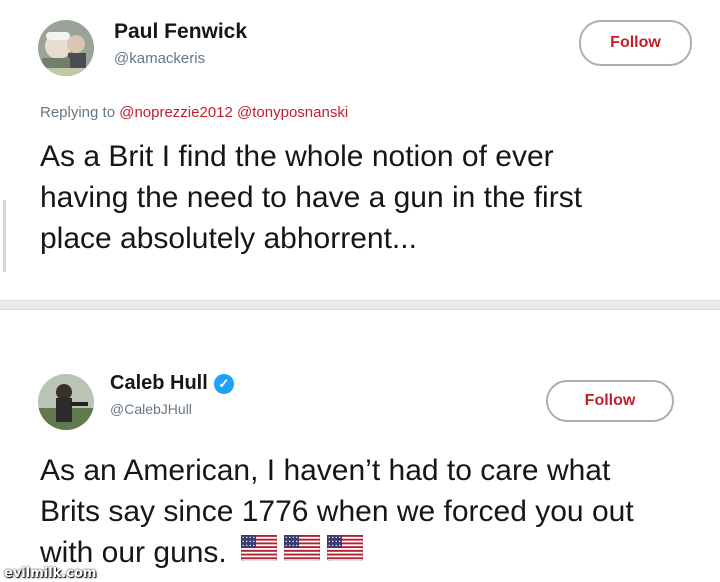 This screenshot has height=582, width=720. What do you see at coordinates (78, 112) in the screenshot?
I see `reply-prefix: Replying to` at bounding box center [78, 112].